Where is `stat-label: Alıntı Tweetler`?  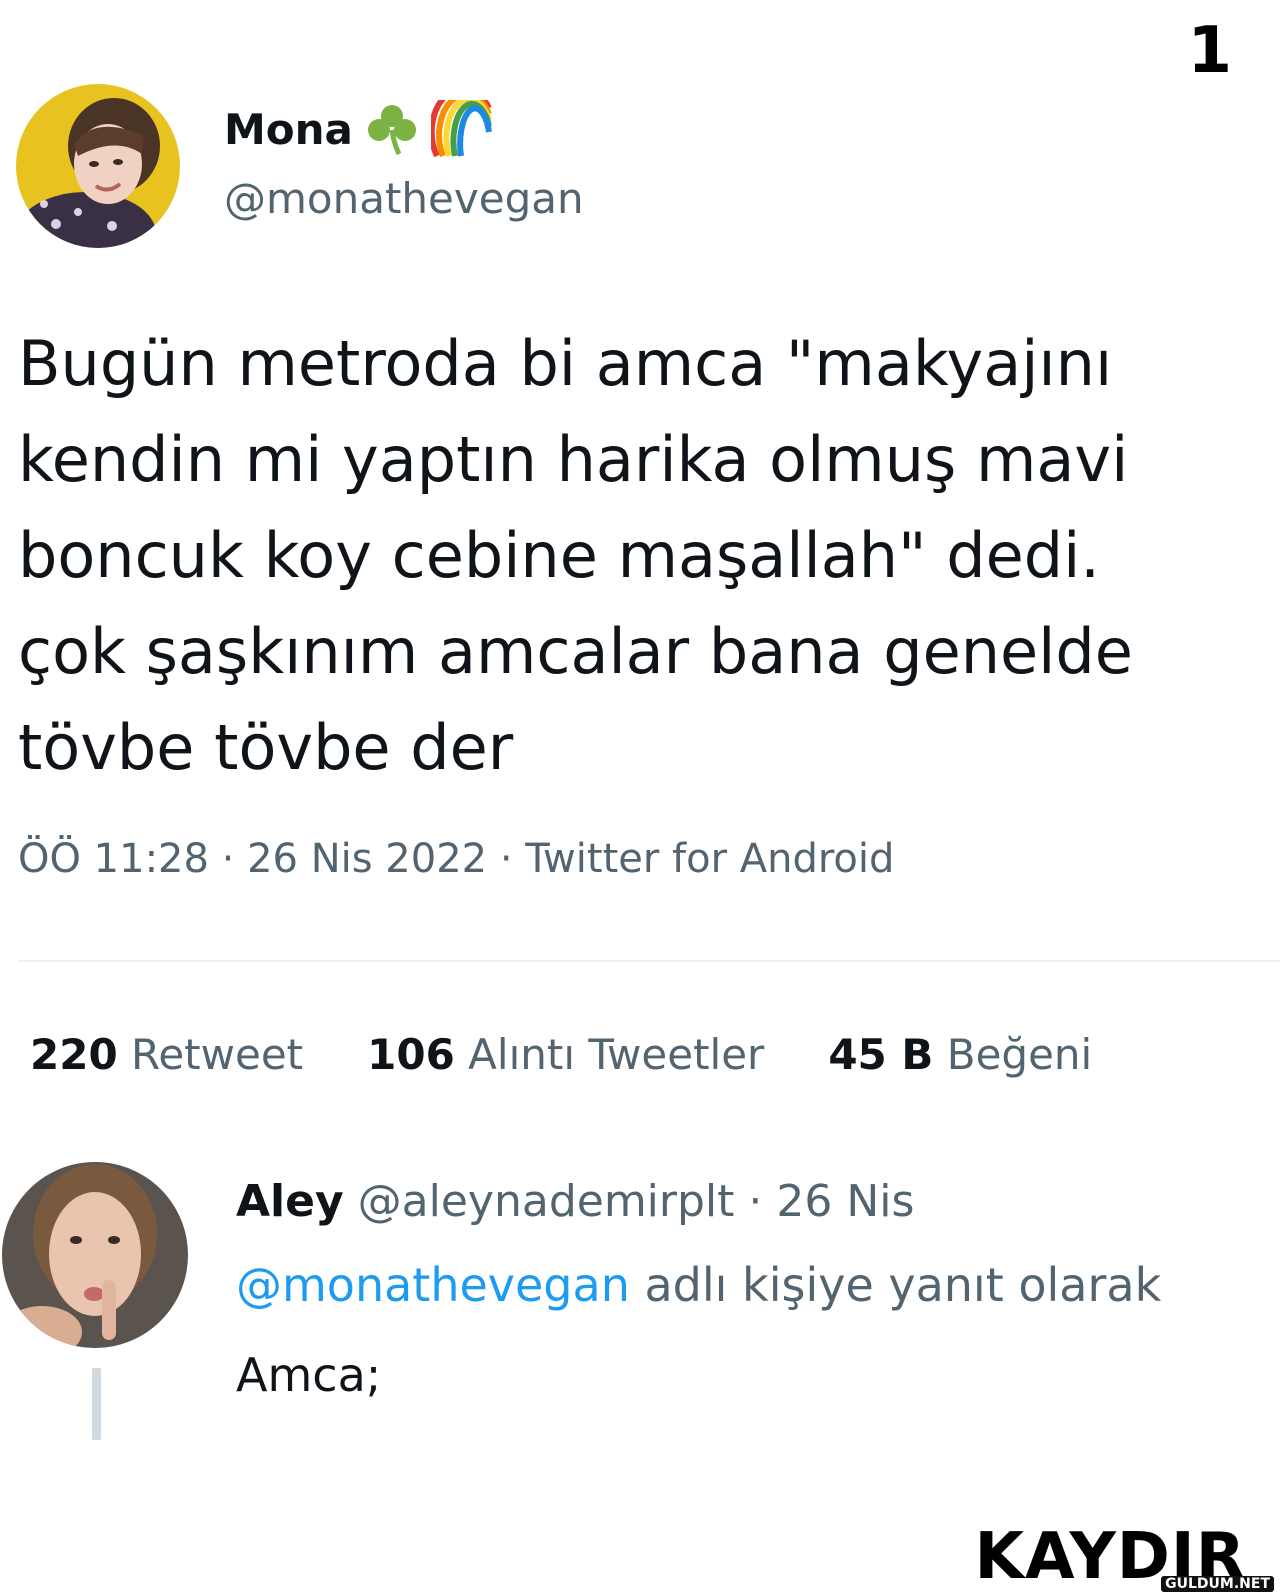 stat-label: Alıntı Tweetler is located at coordinates (616, 1054).